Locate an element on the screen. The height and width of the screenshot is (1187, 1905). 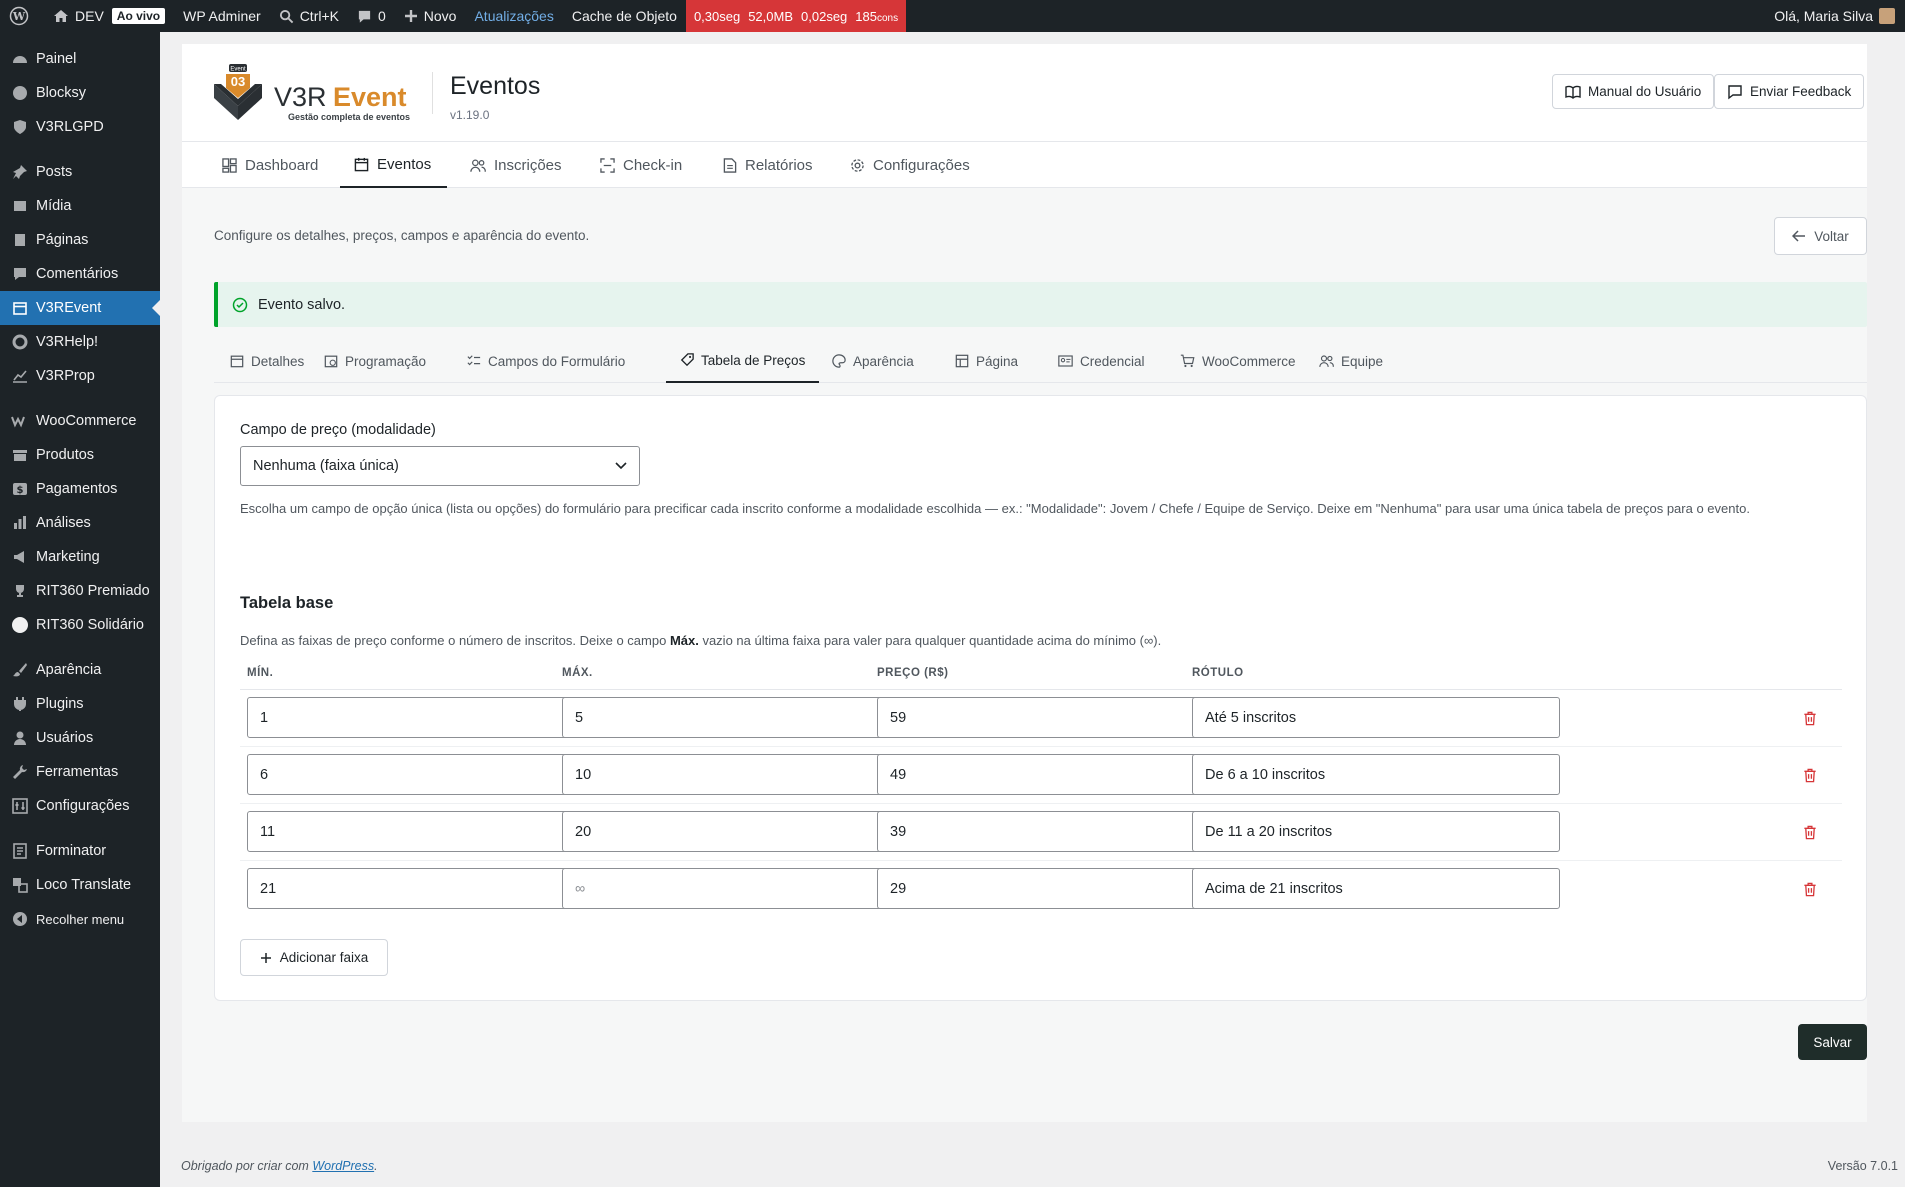
command-palette-button: Ctrl+K is located at coordinates (309, 16).